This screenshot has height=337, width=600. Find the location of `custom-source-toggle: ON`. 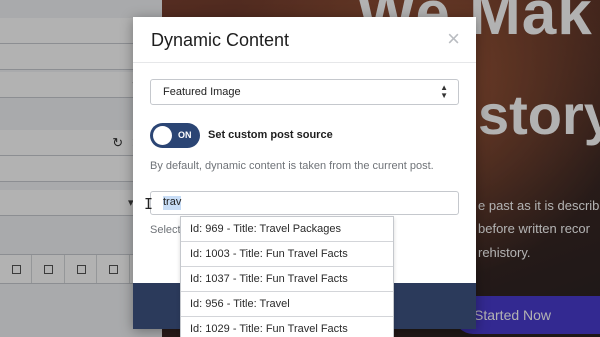

custom-source-toggle: ON is located at coordinates (175, 135).